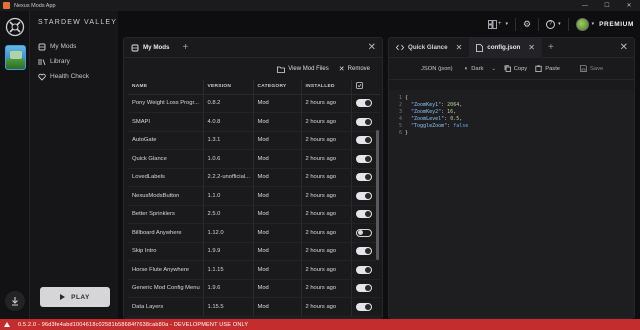  Describe the element at coordinates (527, 24) in the screenshot. I see `settings-button: ⚙` at that location.